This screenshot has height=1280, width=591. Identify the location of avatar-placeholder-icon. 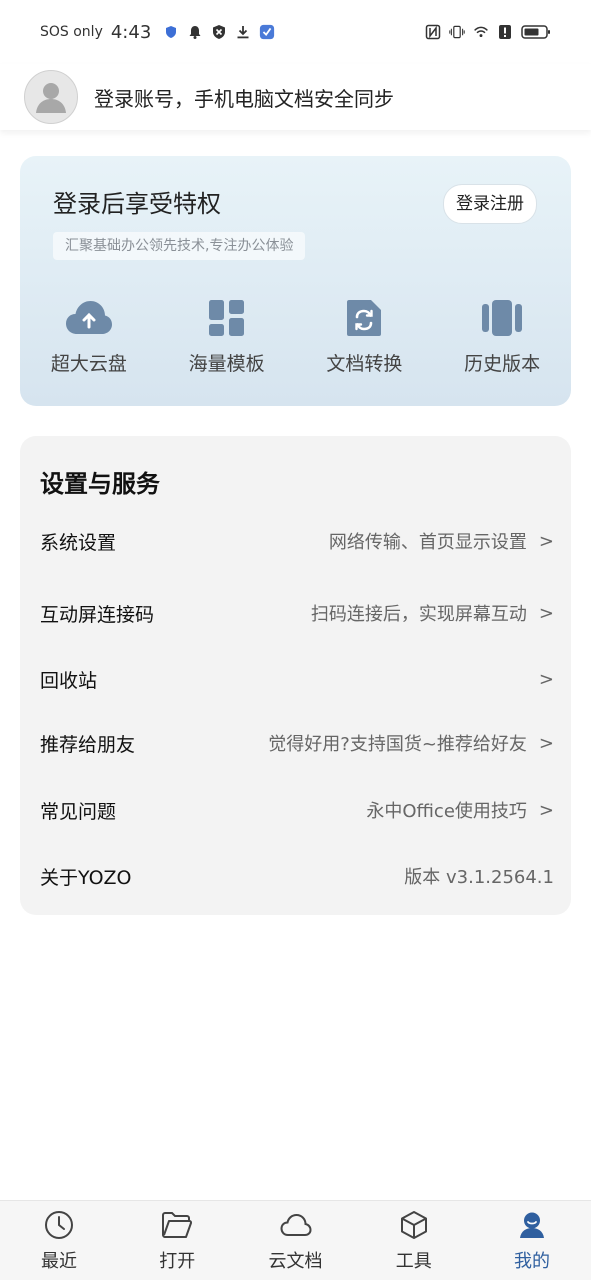
(51, 98).